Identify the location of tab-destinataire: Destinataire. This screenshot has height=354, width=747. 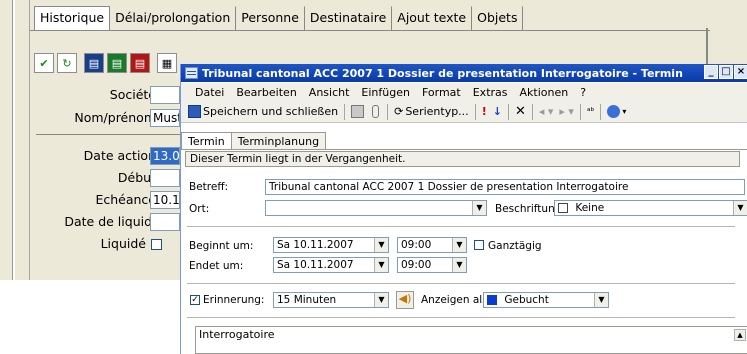
(349, 18).